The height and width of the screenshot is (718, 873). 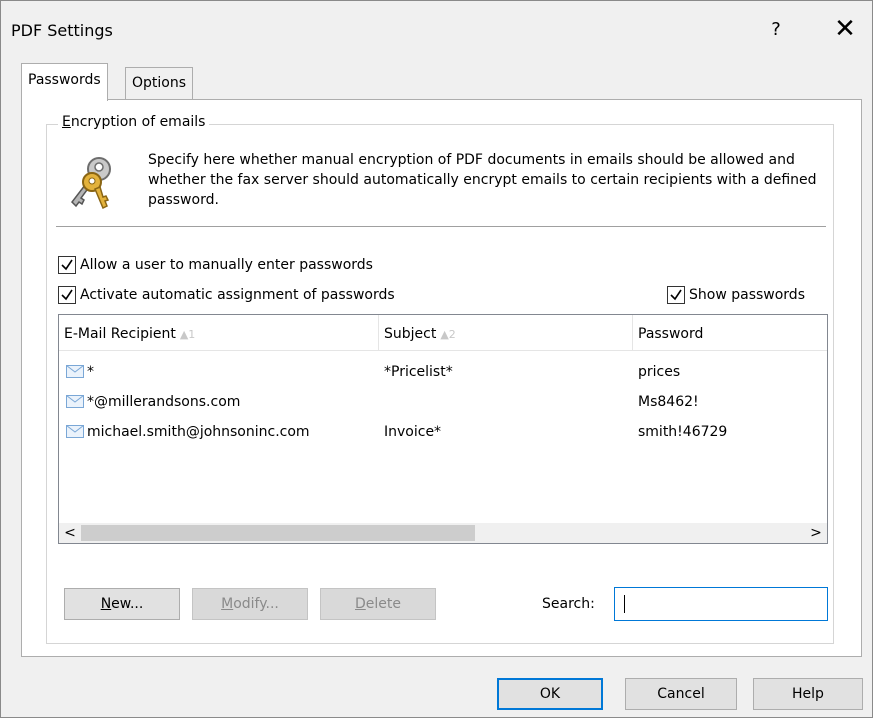 What do you see at coordinates (845, 30) in the screenshot?
I see `close-button: ✕` at bounding box center [845, 30].